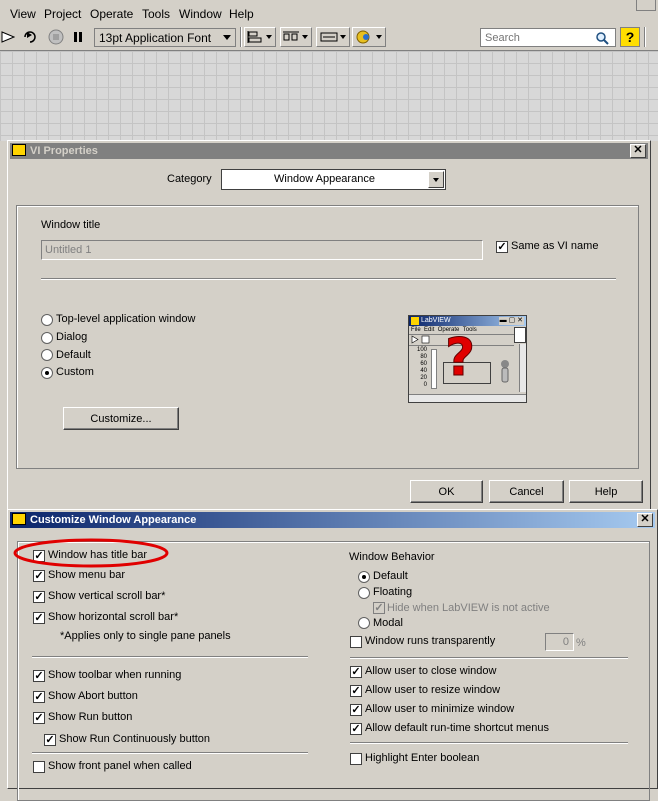 The height and width of the screenshot is (801, 658). I want to click on run-continuously-checkbox: ✓, so click(50, 740).